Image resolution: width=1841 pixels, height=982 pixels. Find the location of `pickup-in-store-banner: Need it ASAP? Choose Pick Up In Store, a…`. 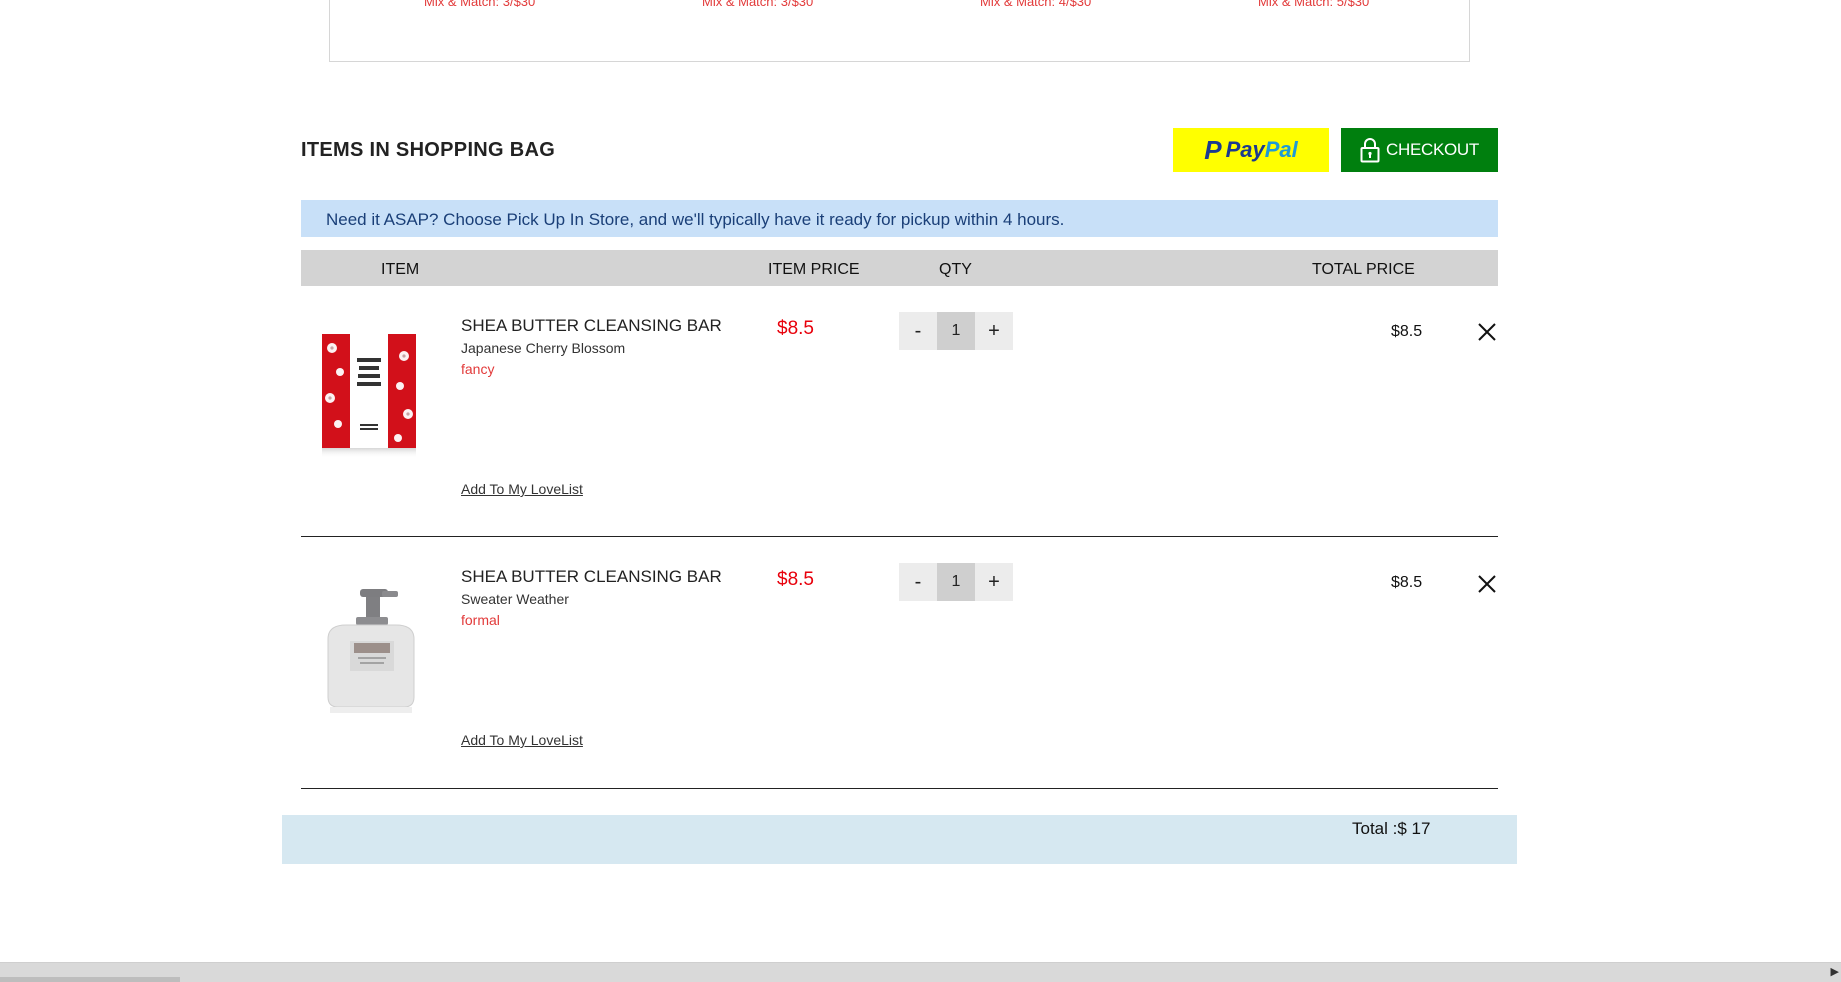

pickup-in-store-banner: Need it ASAP? Choose Pick Up In Store, a… is located at coordinates (899, 218).